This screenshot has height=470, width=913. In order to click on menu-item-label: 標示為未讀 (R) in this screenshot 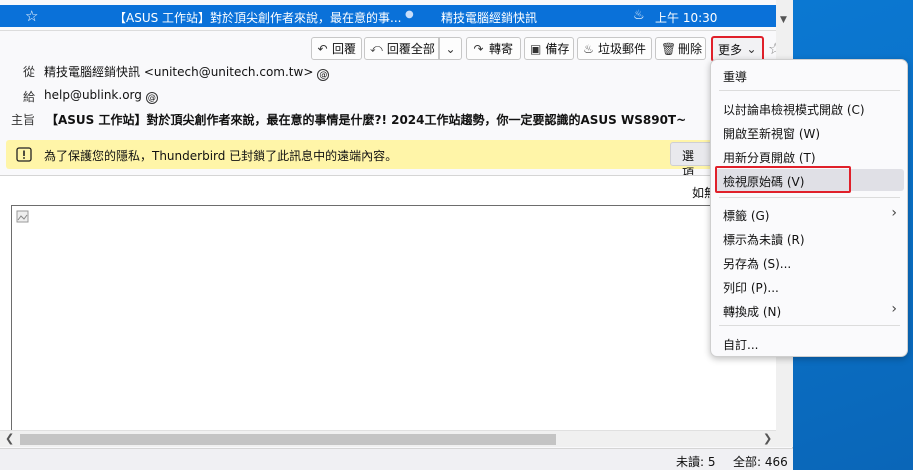, I will do `click(764, 240)`.